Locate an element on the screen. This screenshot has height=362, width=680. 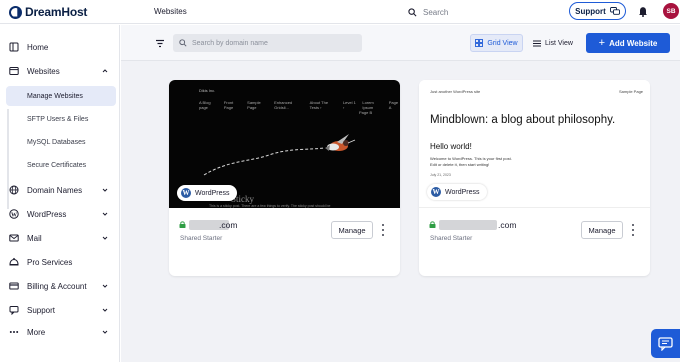
list-icon is located at coordinates (537, 43).